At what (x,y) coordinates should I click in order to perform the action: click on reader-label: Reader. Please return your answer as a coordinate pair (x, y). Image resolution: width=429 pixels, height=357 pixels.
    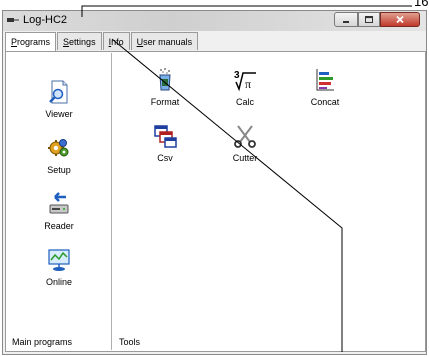
    Looking at the image, I should click on (59, 226).